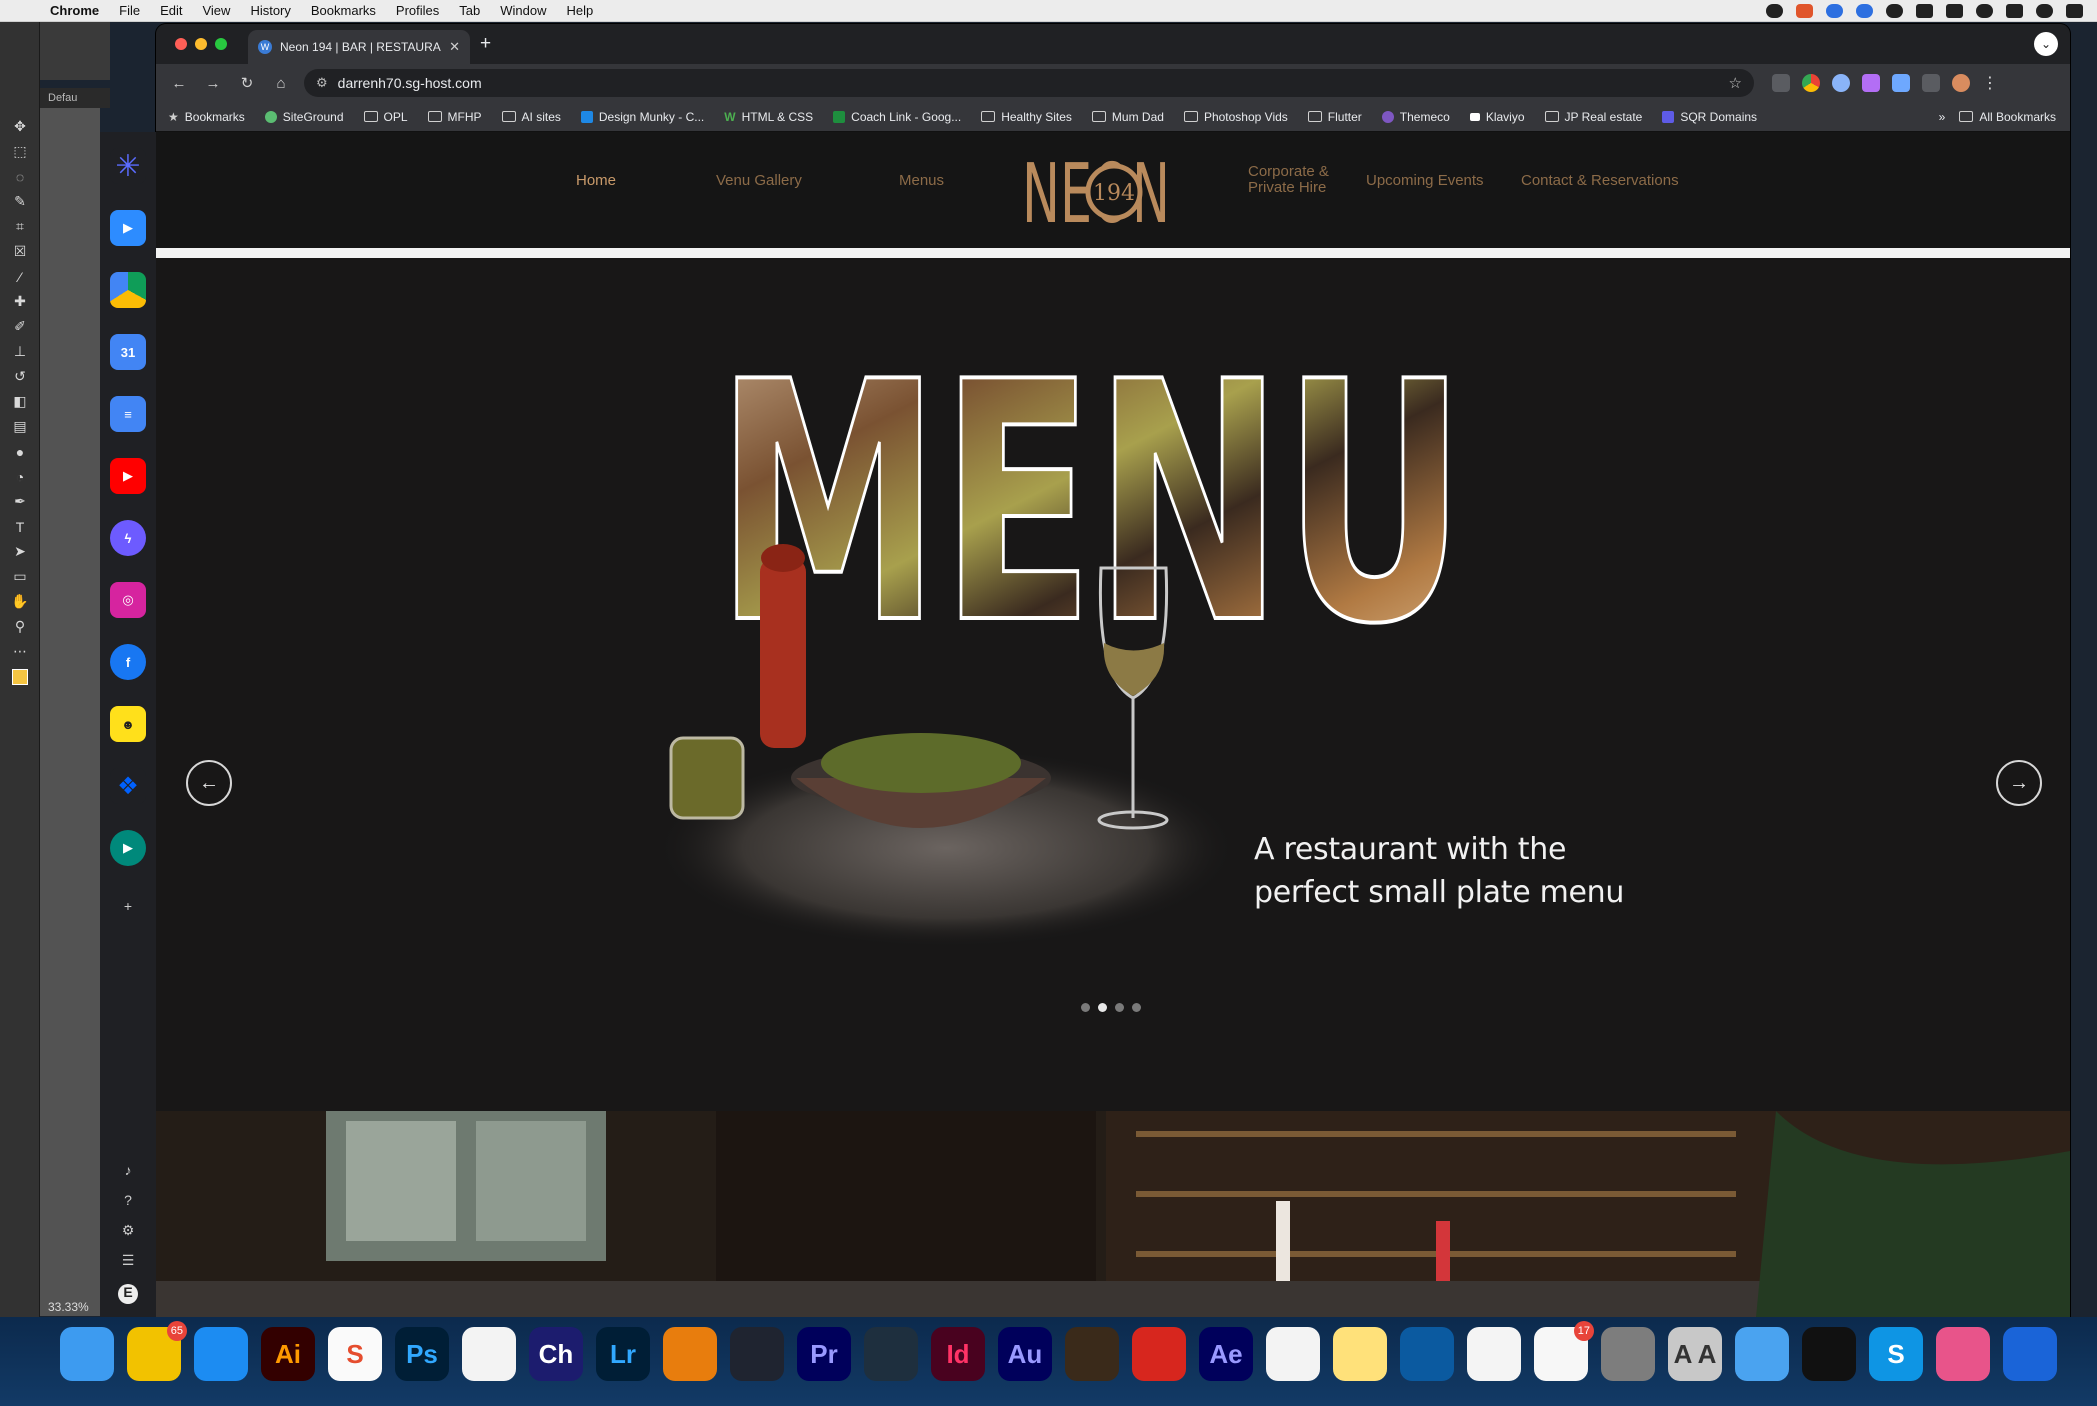 Image resolution: width=2097 pixels, height=1406 pixels. What do you see at coordinates (1871, 83) in the screenshot?
I see `ai-extension-icon` at bounding box center [1871, 83].